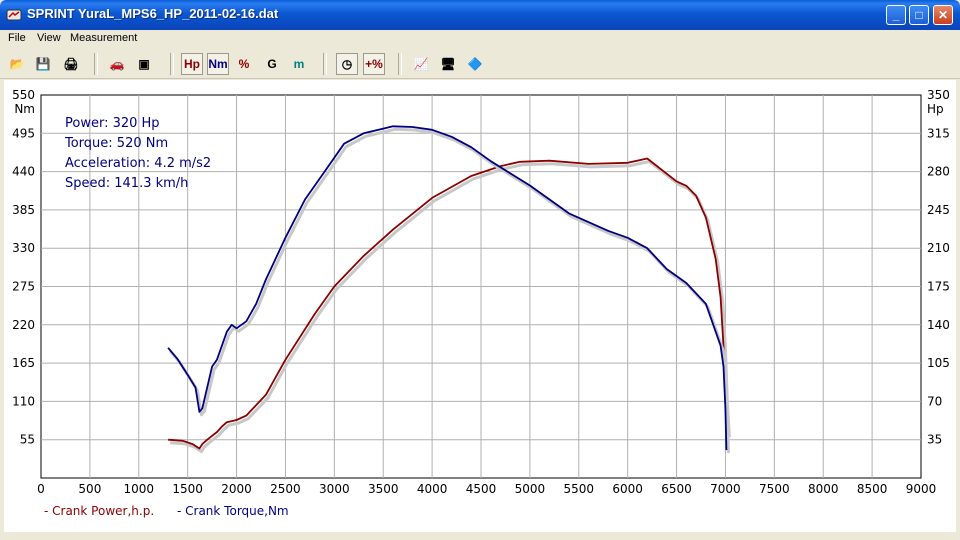  I want to click on y-left-tick-label: 440, so click(23, 172).